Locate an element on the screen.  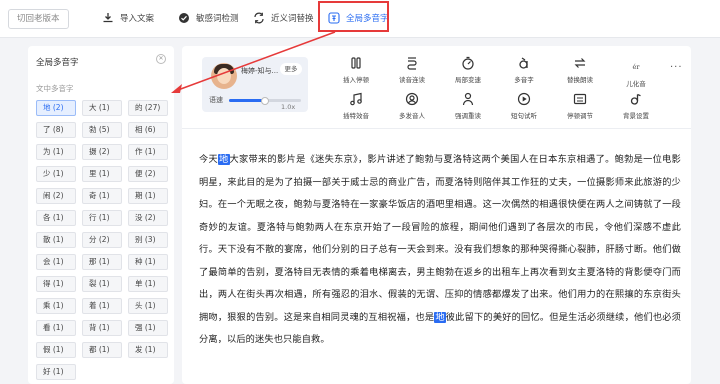
insert-pause-tool: 插入停顿 is located at coordinates (356, 70).